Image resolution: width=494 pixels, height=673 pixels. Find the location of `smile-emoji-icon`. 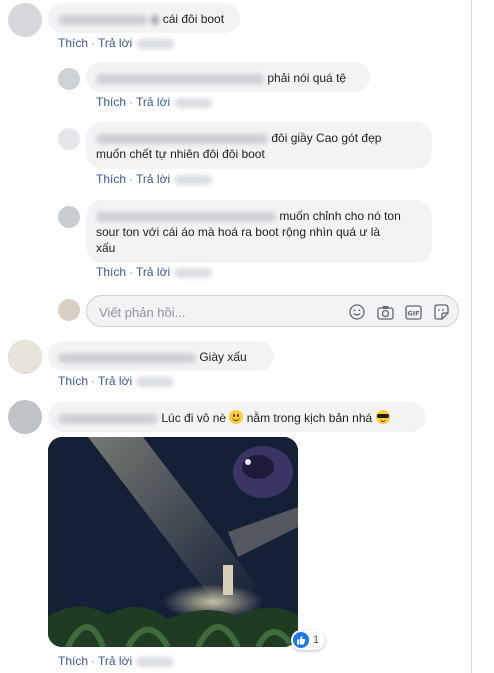

smile-emoji-icon is located at coordinates (236, 417).